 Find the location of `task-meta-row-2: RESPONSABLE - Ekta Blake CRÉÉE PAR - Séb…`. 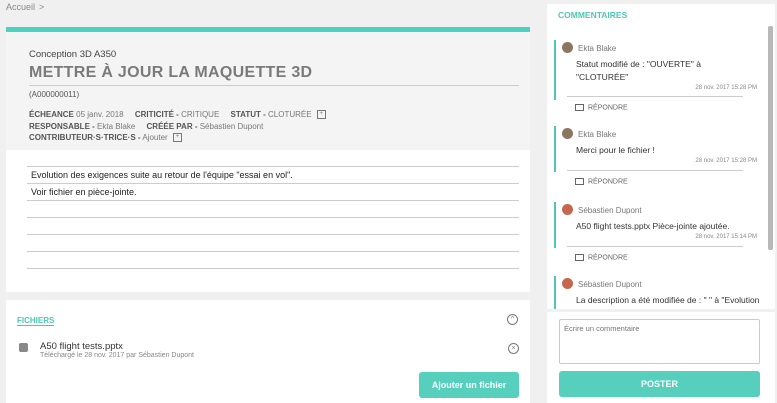

task-meta-row-2: RESPONSABLE - Ekta Blake CRÉÉE PAR - Séb… is located at coordinates (146, 126).